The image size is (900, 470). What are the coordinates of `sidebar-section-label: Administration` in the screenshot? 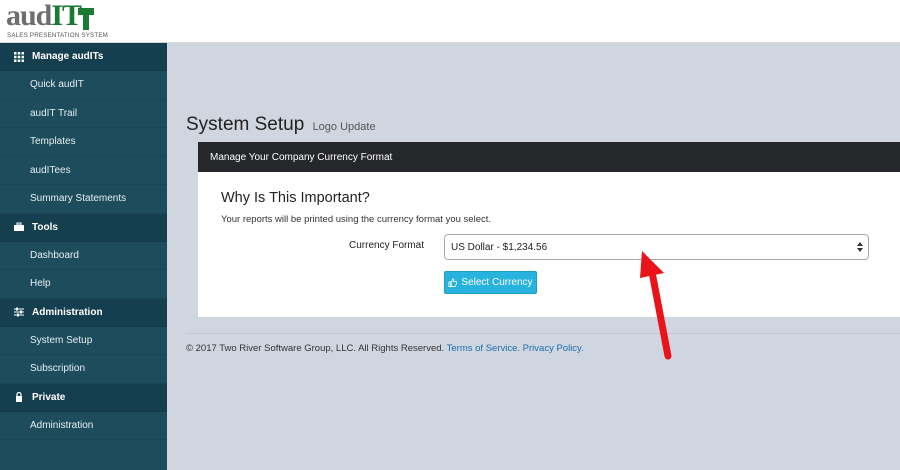 It's located at (67, 312).